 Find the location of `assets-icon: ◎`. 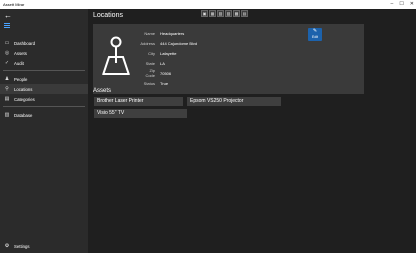

assets-icon: ◎ is located at coordinates (7, 53).